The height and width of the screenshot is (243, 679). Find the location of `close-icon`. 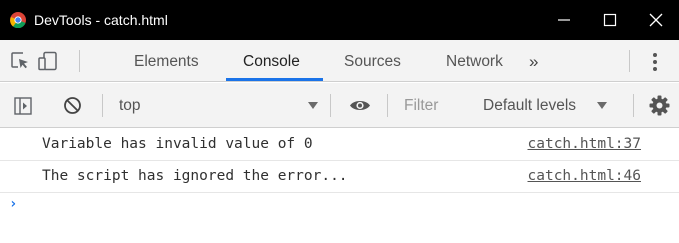

close-icon is located at coordinates (656, 20).